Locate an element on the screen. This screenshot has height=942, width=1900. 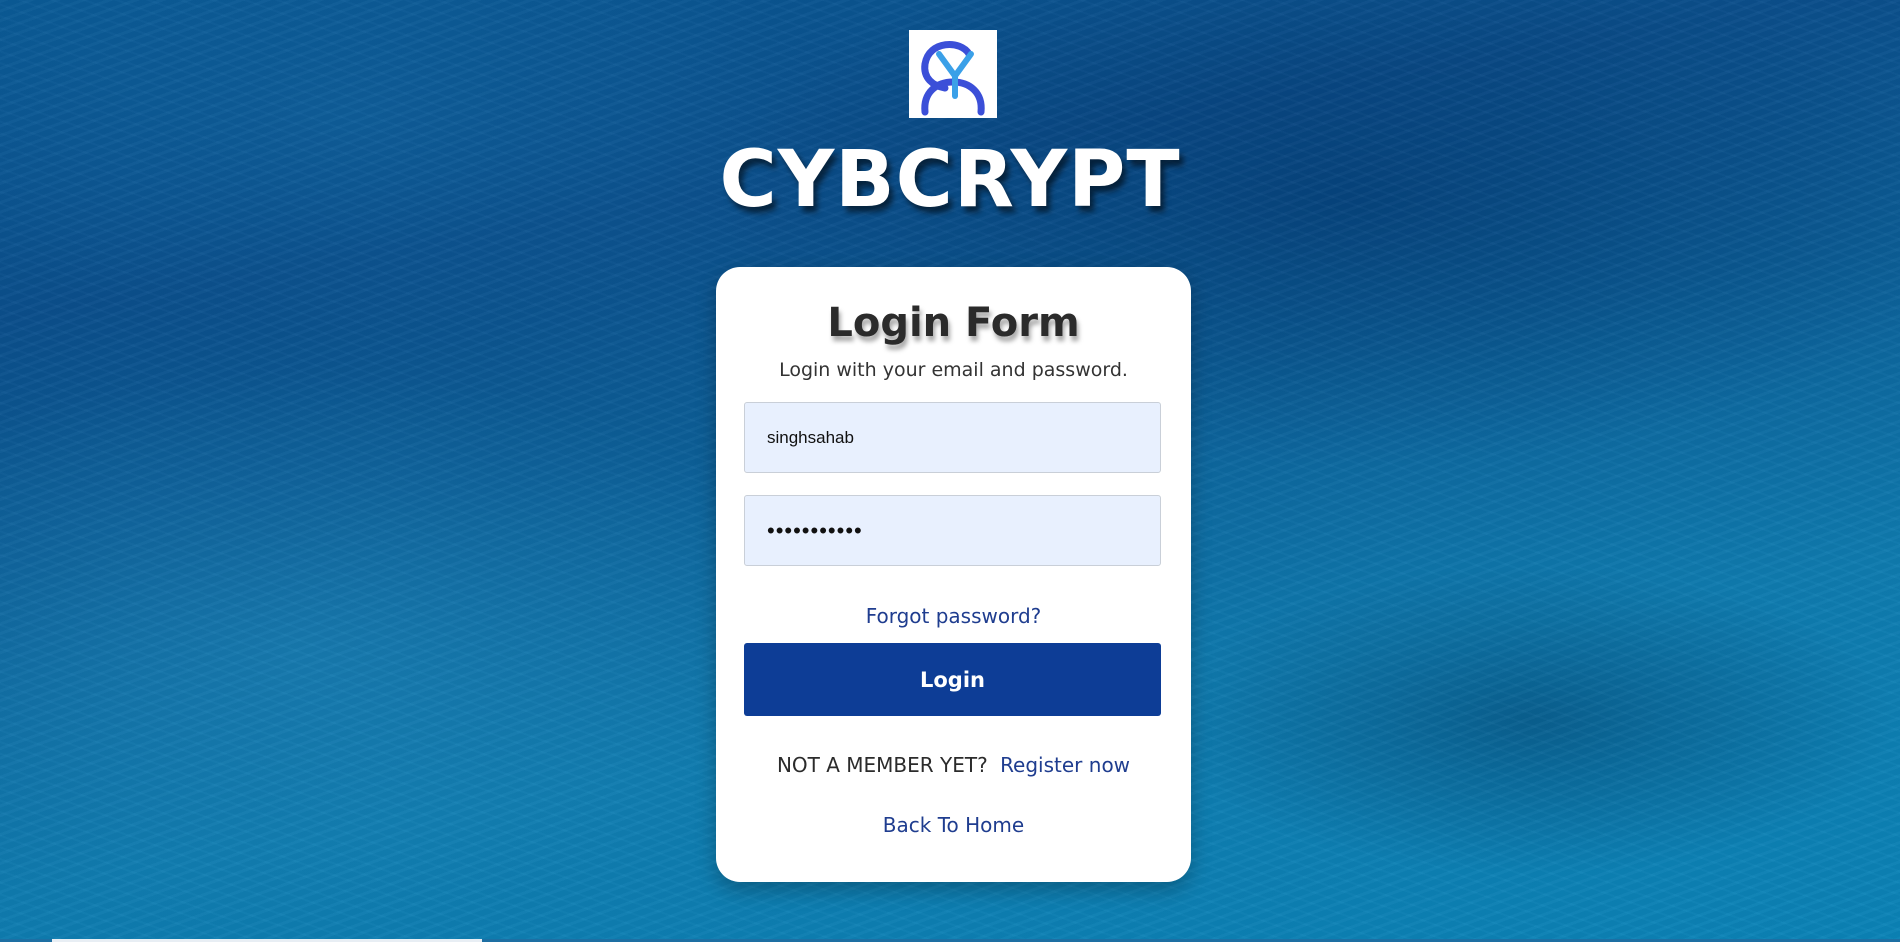
back-to-home-link: Back To Home is located at coordinates (953, 825).